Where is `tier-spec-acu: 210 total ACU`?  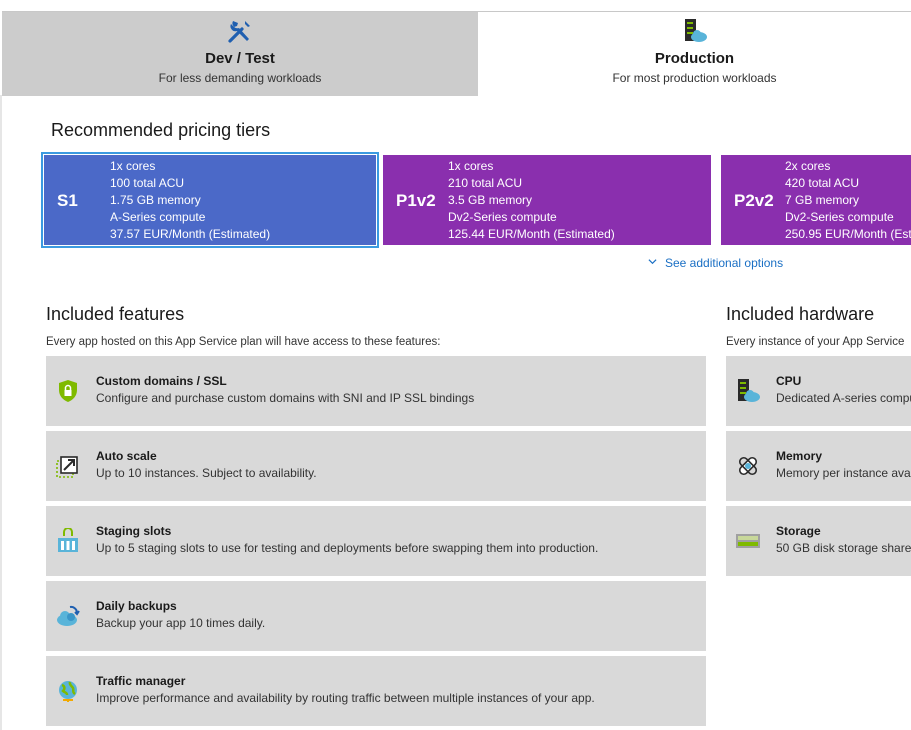 tier-spec-acu: 210 total ACU is located at coordinates (485, 183).